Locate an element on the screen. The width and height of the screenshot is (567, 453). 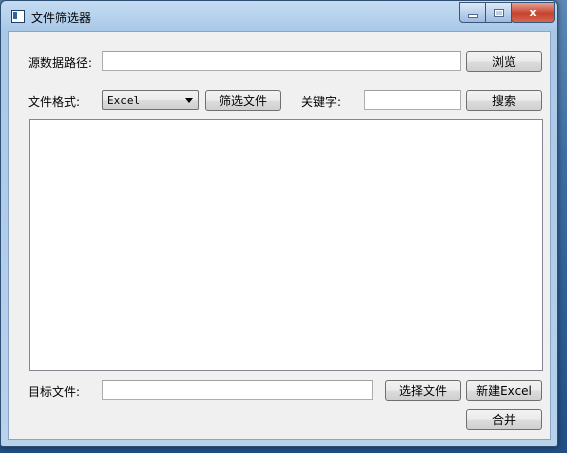
target-file-label: 目标文件: is located at coordinates (54, 392).